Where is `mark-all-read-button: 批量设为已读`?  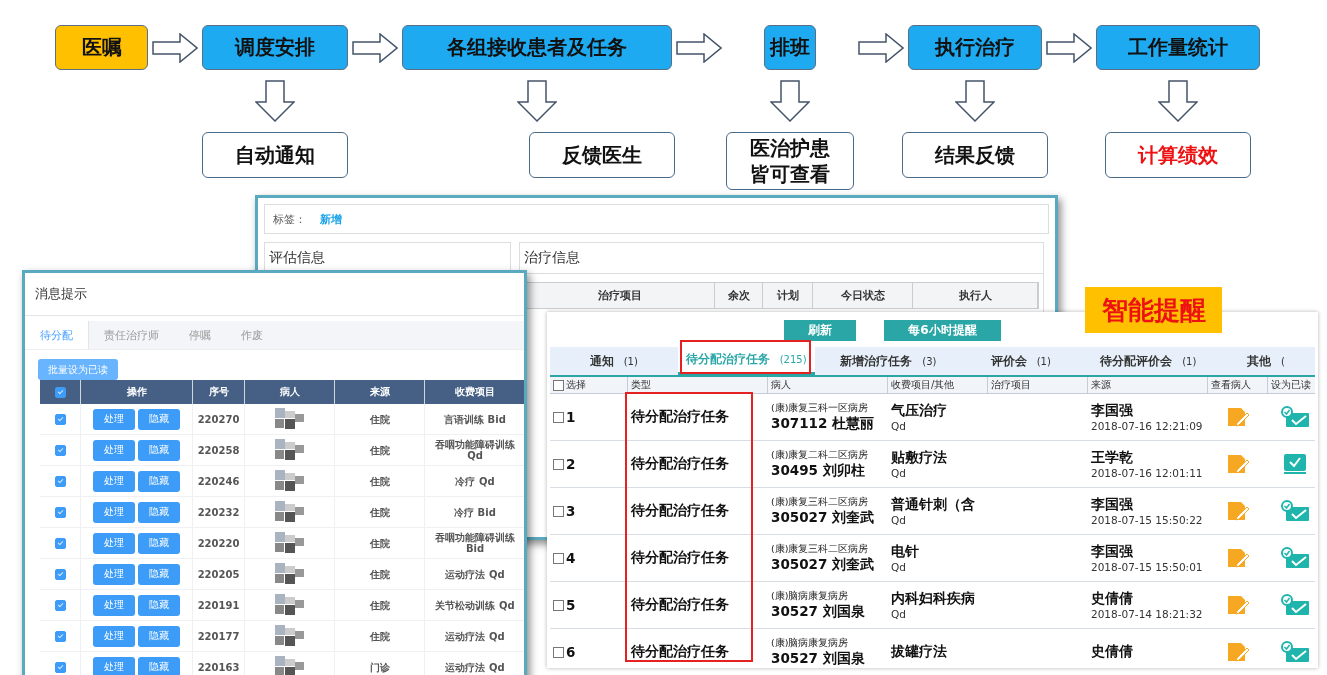
mark-all-read-button: 批量设为已读 is located at coordinates (78, 369).